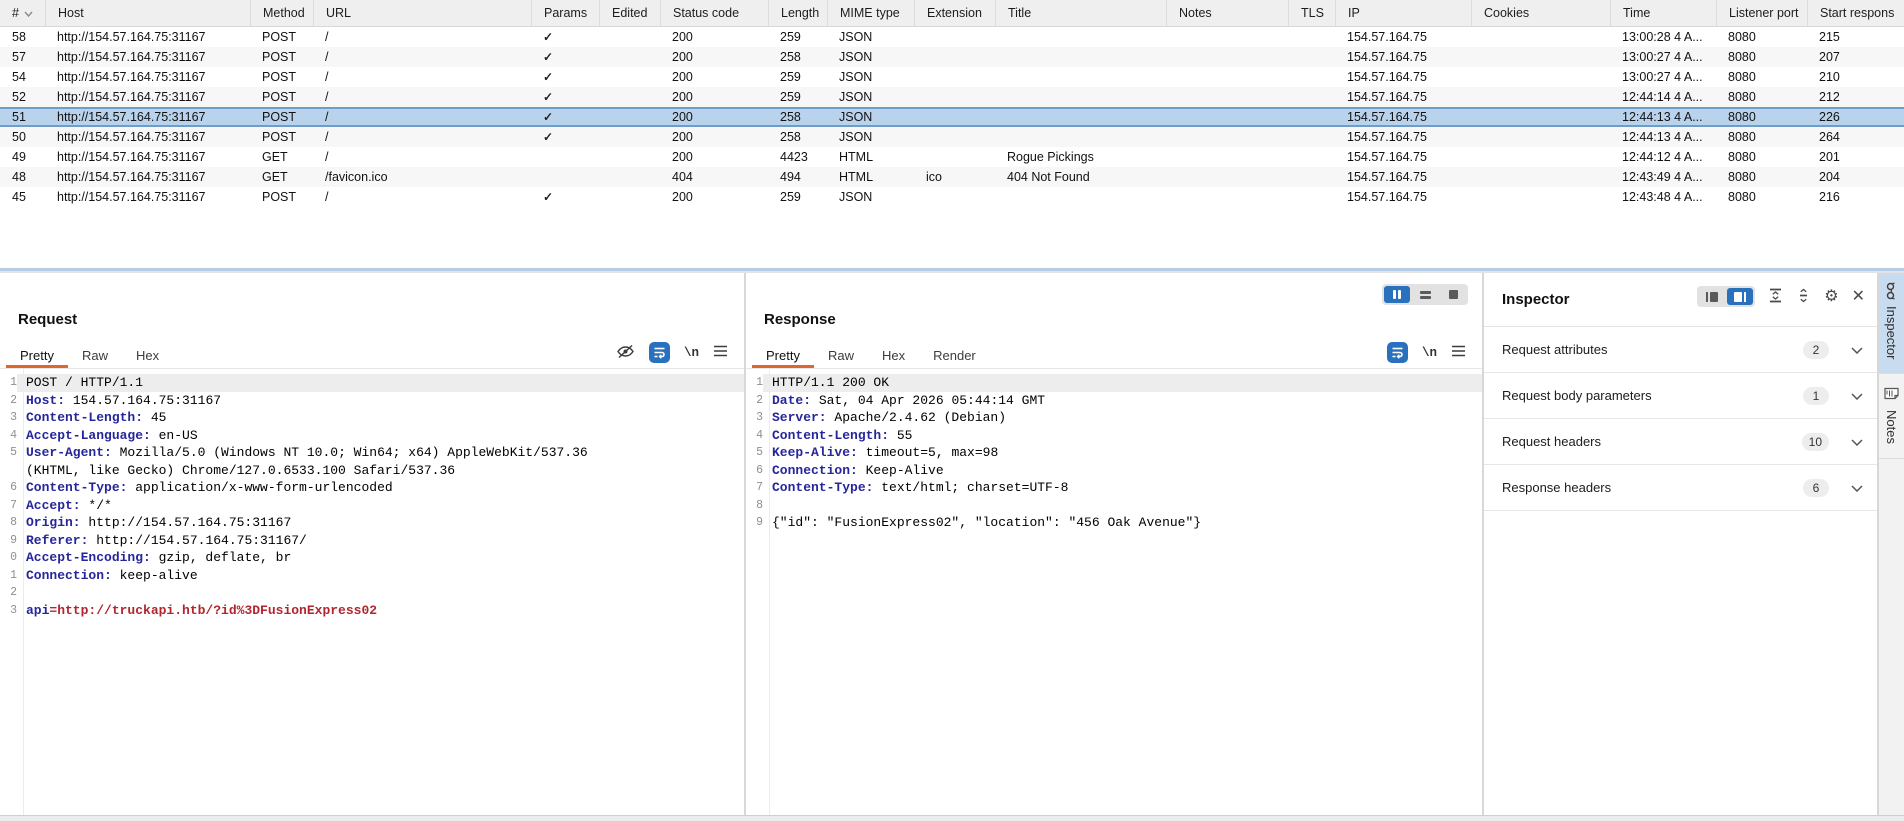 The width and height of the screenshot is (1904, 821). I want to click on split-rows-layout-button, so click(1425, 294).